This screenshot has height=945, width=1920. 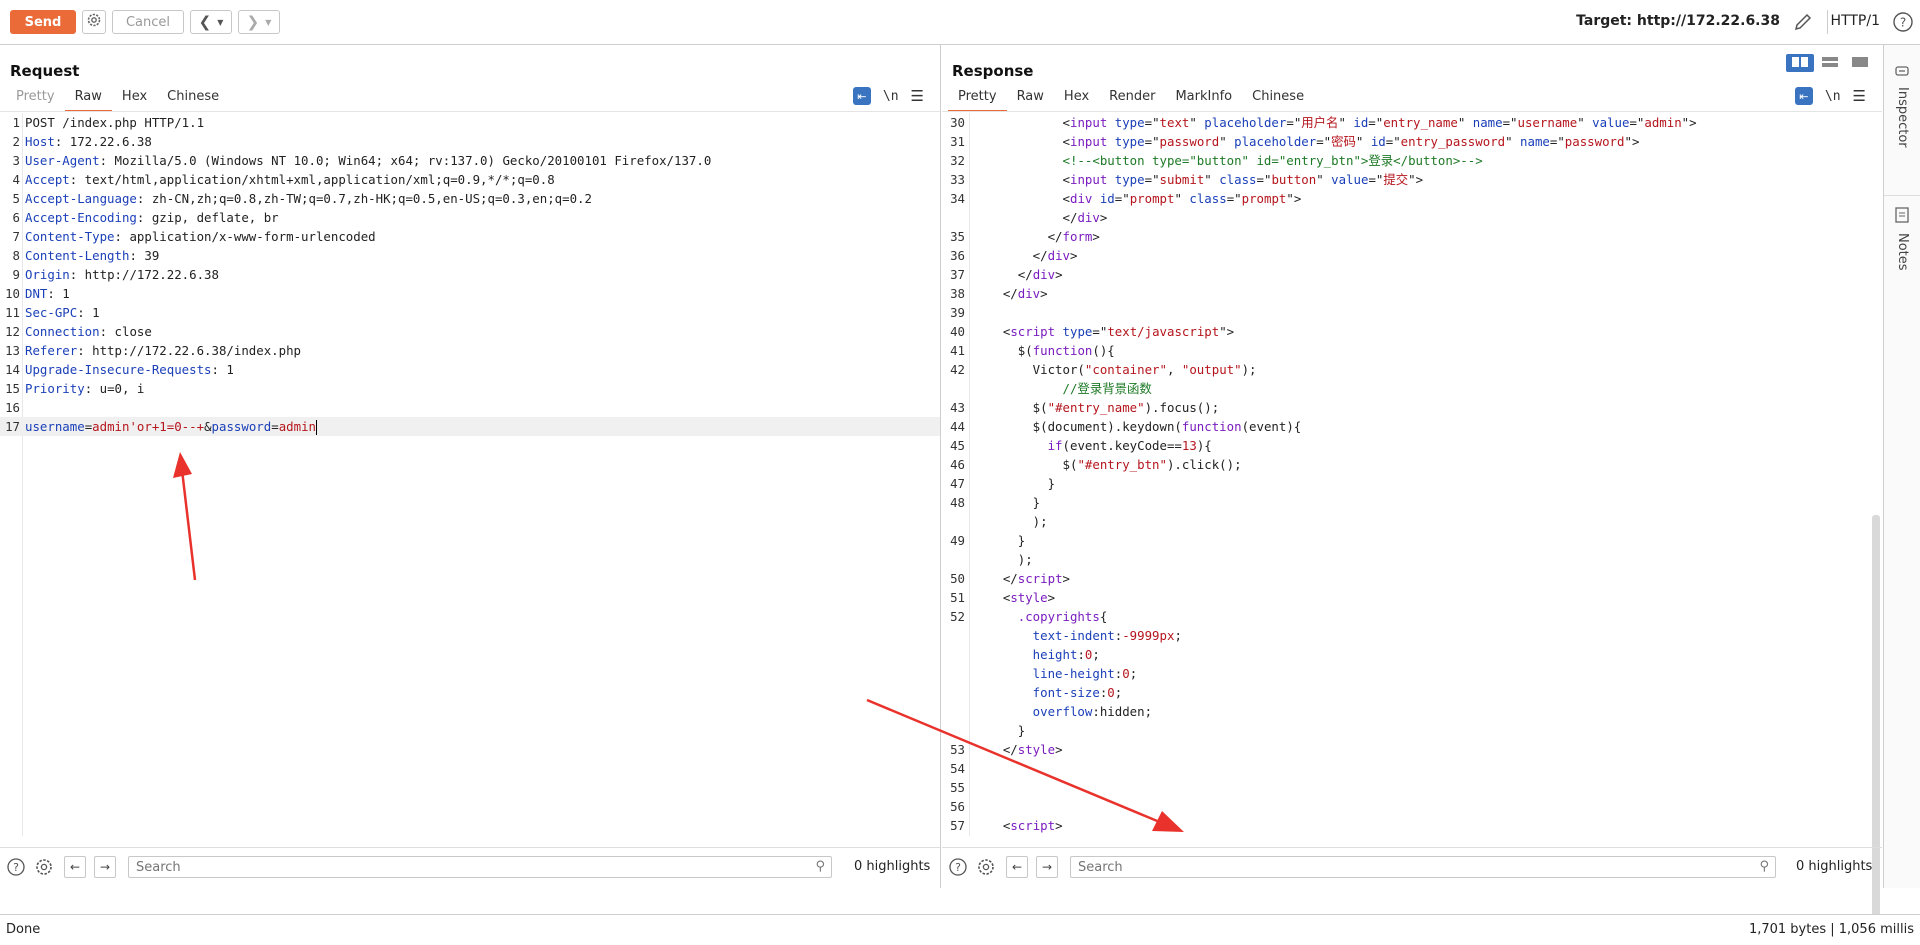 What do you see at coordinates (1203, 98) in the screenshot?
I see `tab-markinfo: MarkInfo` at bounding box center [1203, 98].